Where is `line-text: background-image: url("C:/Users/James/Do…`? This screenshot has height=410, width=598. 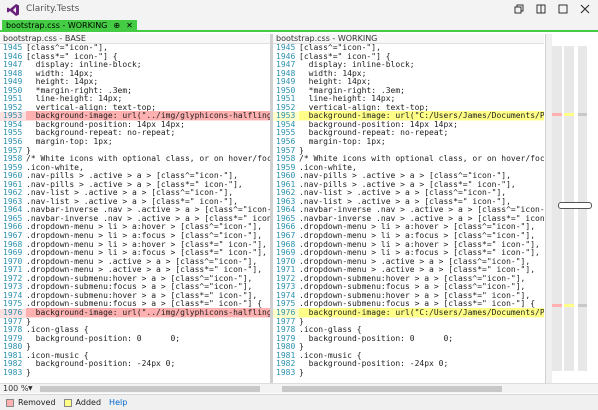 line-text: background-image: url("C:/Users/James/Do… is located at coordinates (421, 312).